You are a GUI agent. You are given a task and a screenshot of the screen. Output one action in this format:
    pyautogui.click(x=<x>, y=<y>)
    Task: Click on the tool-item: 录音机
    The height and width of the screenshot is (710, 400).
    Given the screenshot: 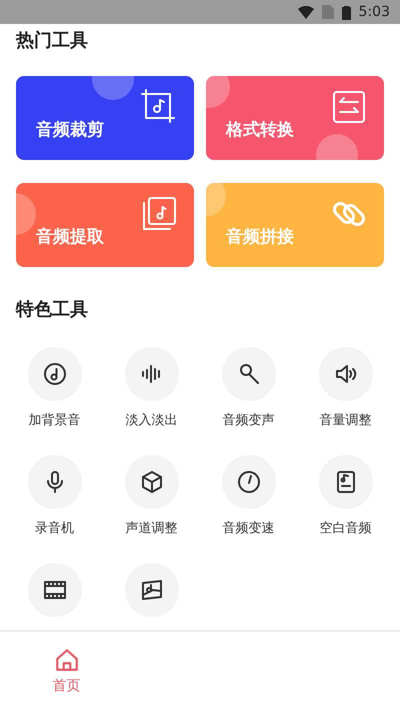 What is the action you would take?
    pyautogui.click(x=54, y=496)
    